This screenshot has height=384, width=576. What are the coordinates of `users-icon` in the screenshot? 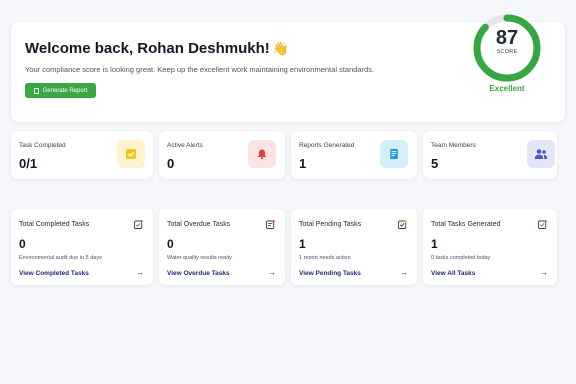 It's located at (541, 154).